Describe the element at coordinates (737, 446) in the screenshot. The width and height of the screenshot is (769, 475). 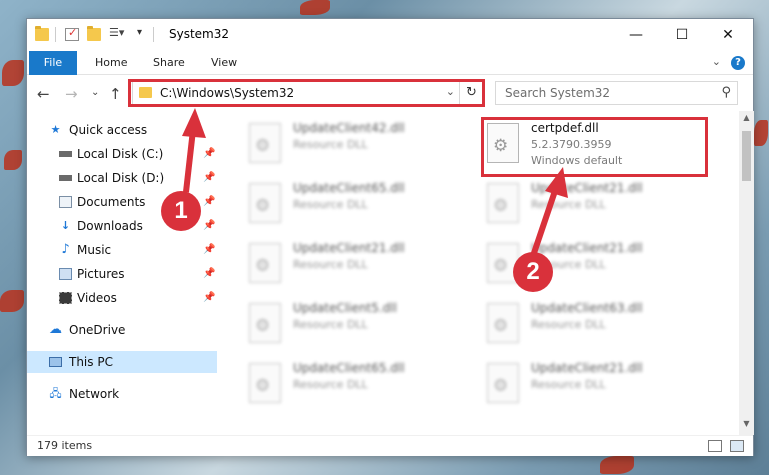
I see `large-icons-view-icon` at that location.